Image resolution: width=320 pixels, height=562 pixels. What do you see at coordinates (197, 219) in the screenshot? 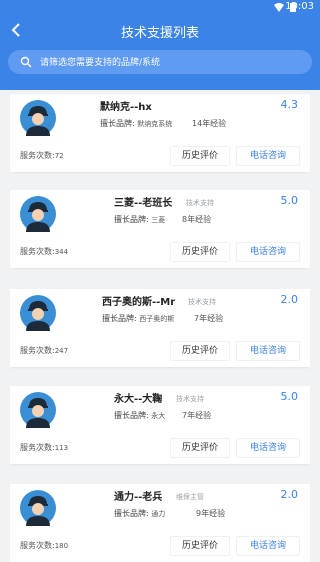
I see `experience: 8年经验` at bounding box center [197, 219].